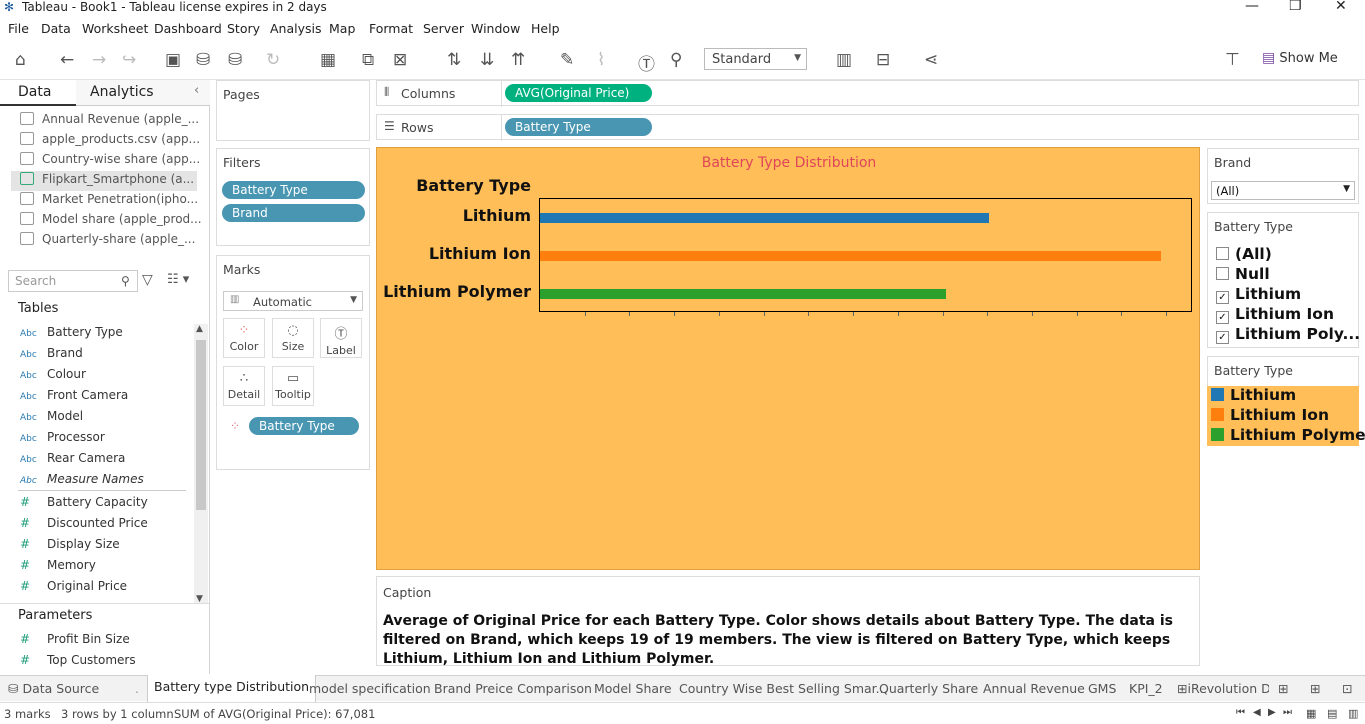 The image size is (1365, 724). Describe the element at coordinates (1240, 712) in the screenshot. I see `first-sheet-icon: ⏮` at that location.